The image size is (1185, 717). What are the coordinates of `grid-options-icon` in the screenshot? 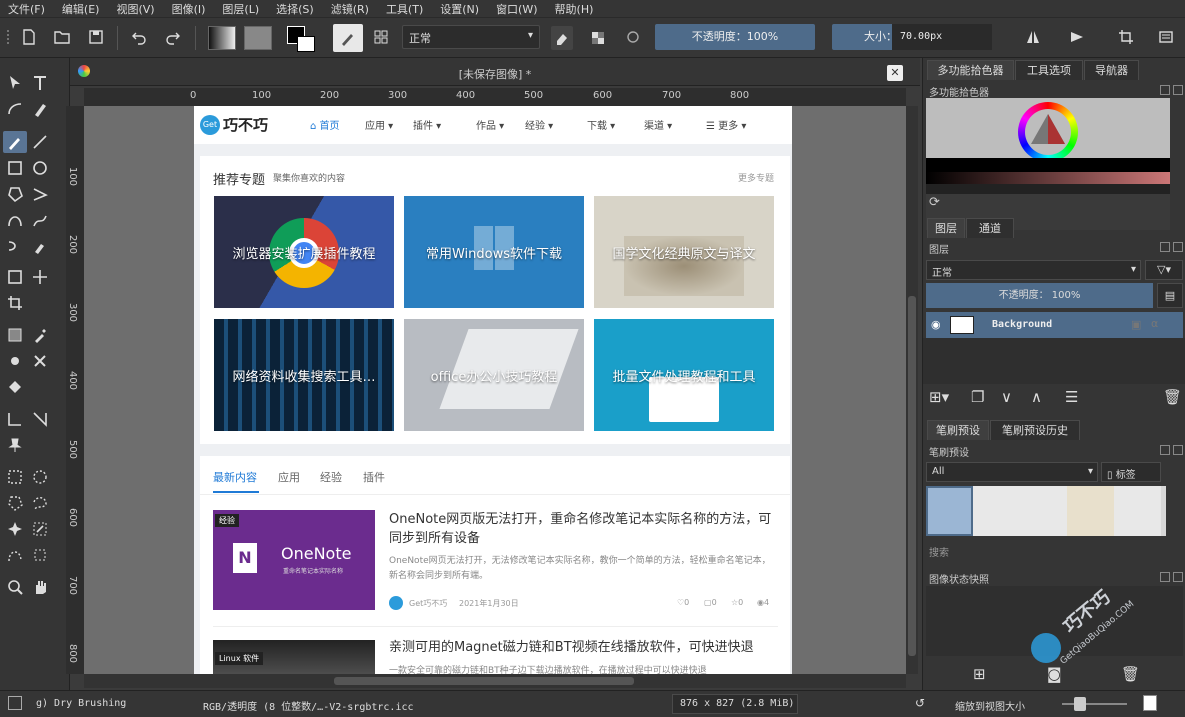 It's located at (381, 37).